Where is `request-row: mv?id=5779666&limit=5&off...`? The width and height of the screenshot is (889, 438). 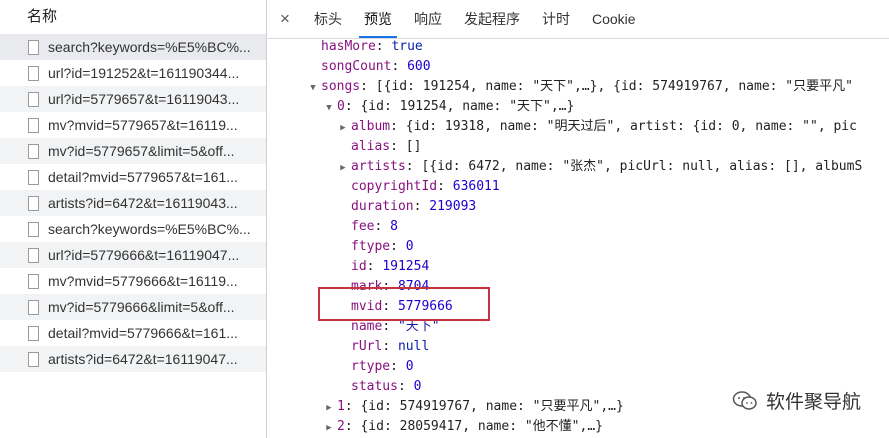 request-row: mv?id=5779666&limit=5&off... is located at coordinates (133, 307).